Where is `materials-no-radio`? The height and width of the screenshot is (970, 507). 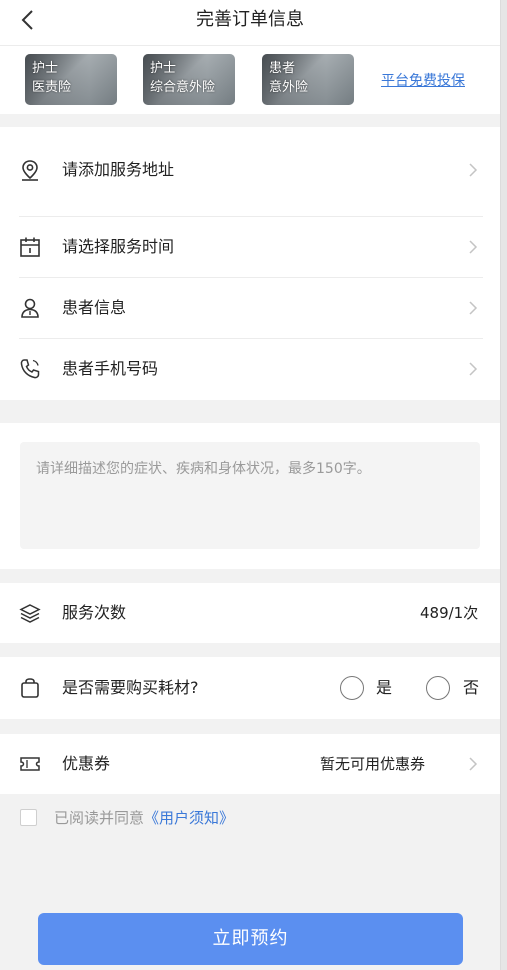
materials-no-radio is located at coordinates (438, 688).